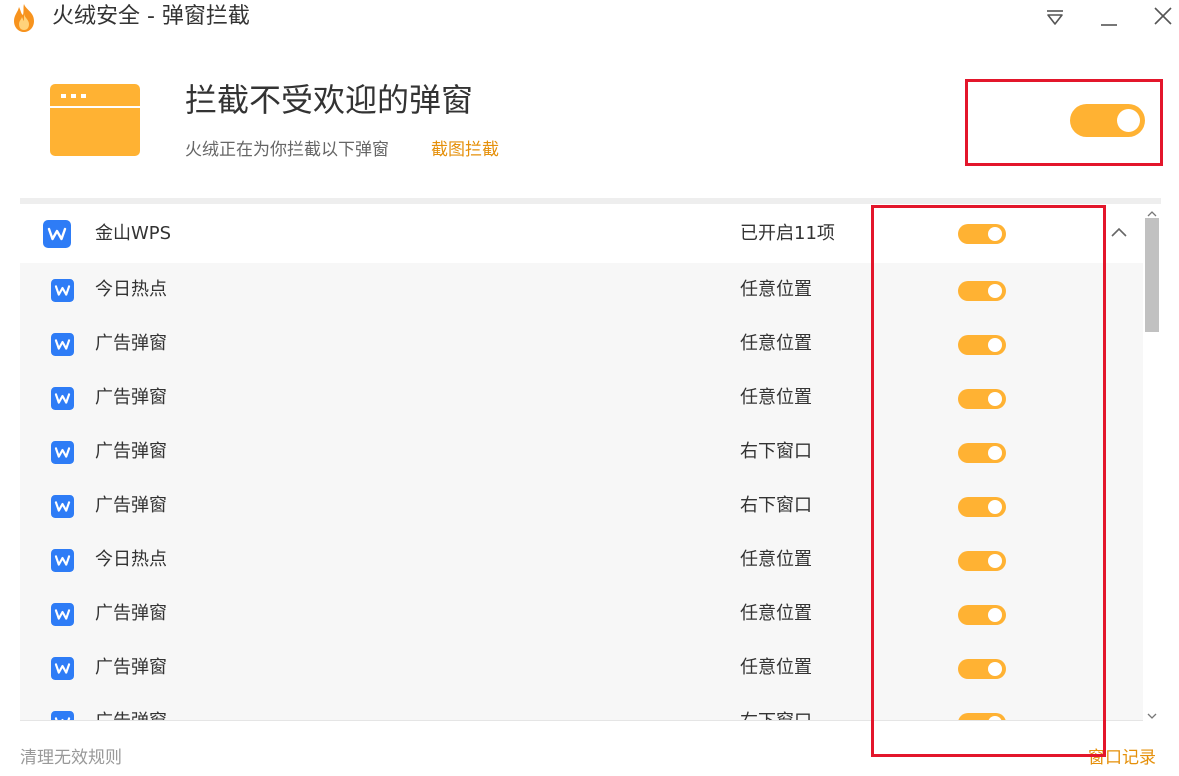  Describe the element at coordinates (1122, 758) in the screenshot. I see `window-log-link: 窗口记录` at that location.